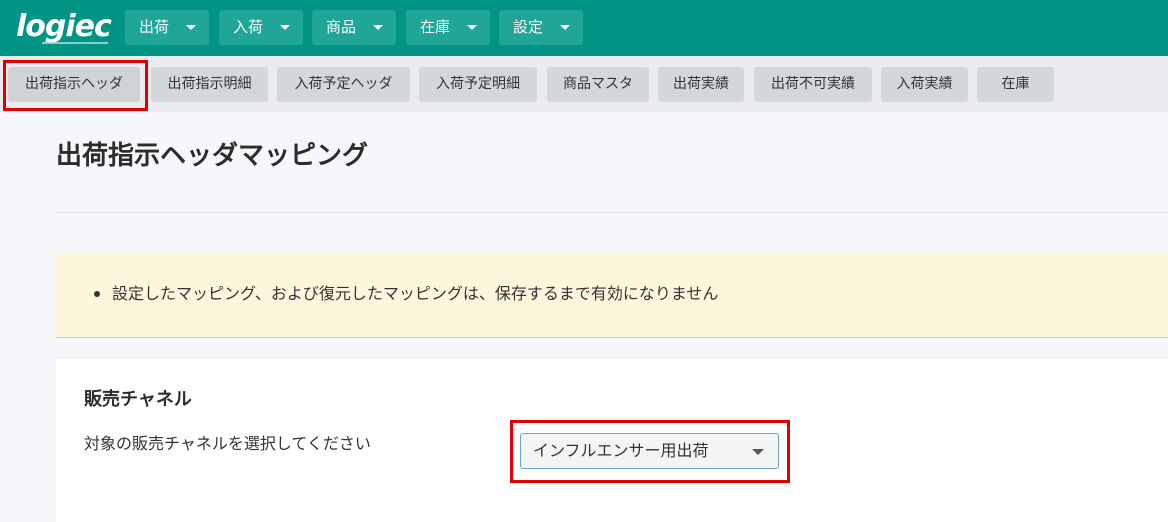 The width and height of the screenshot is (1168, 522). Describe the element at coordinates (343, 84) in the screenshot. I see `tab-receiving-schedule-header: 入荷予定ヘッダ` at that location.